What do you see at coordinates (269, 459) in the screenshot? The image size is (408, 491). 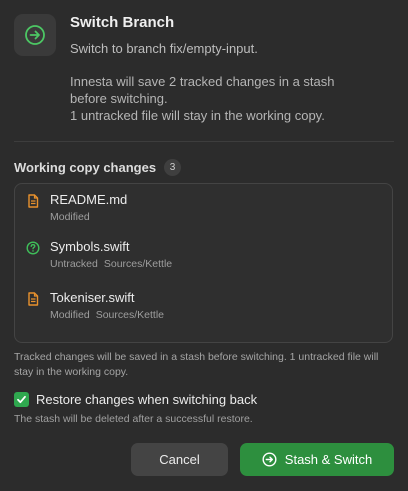 I see `arrow-circle-icon` at bounding box center [269, 459].